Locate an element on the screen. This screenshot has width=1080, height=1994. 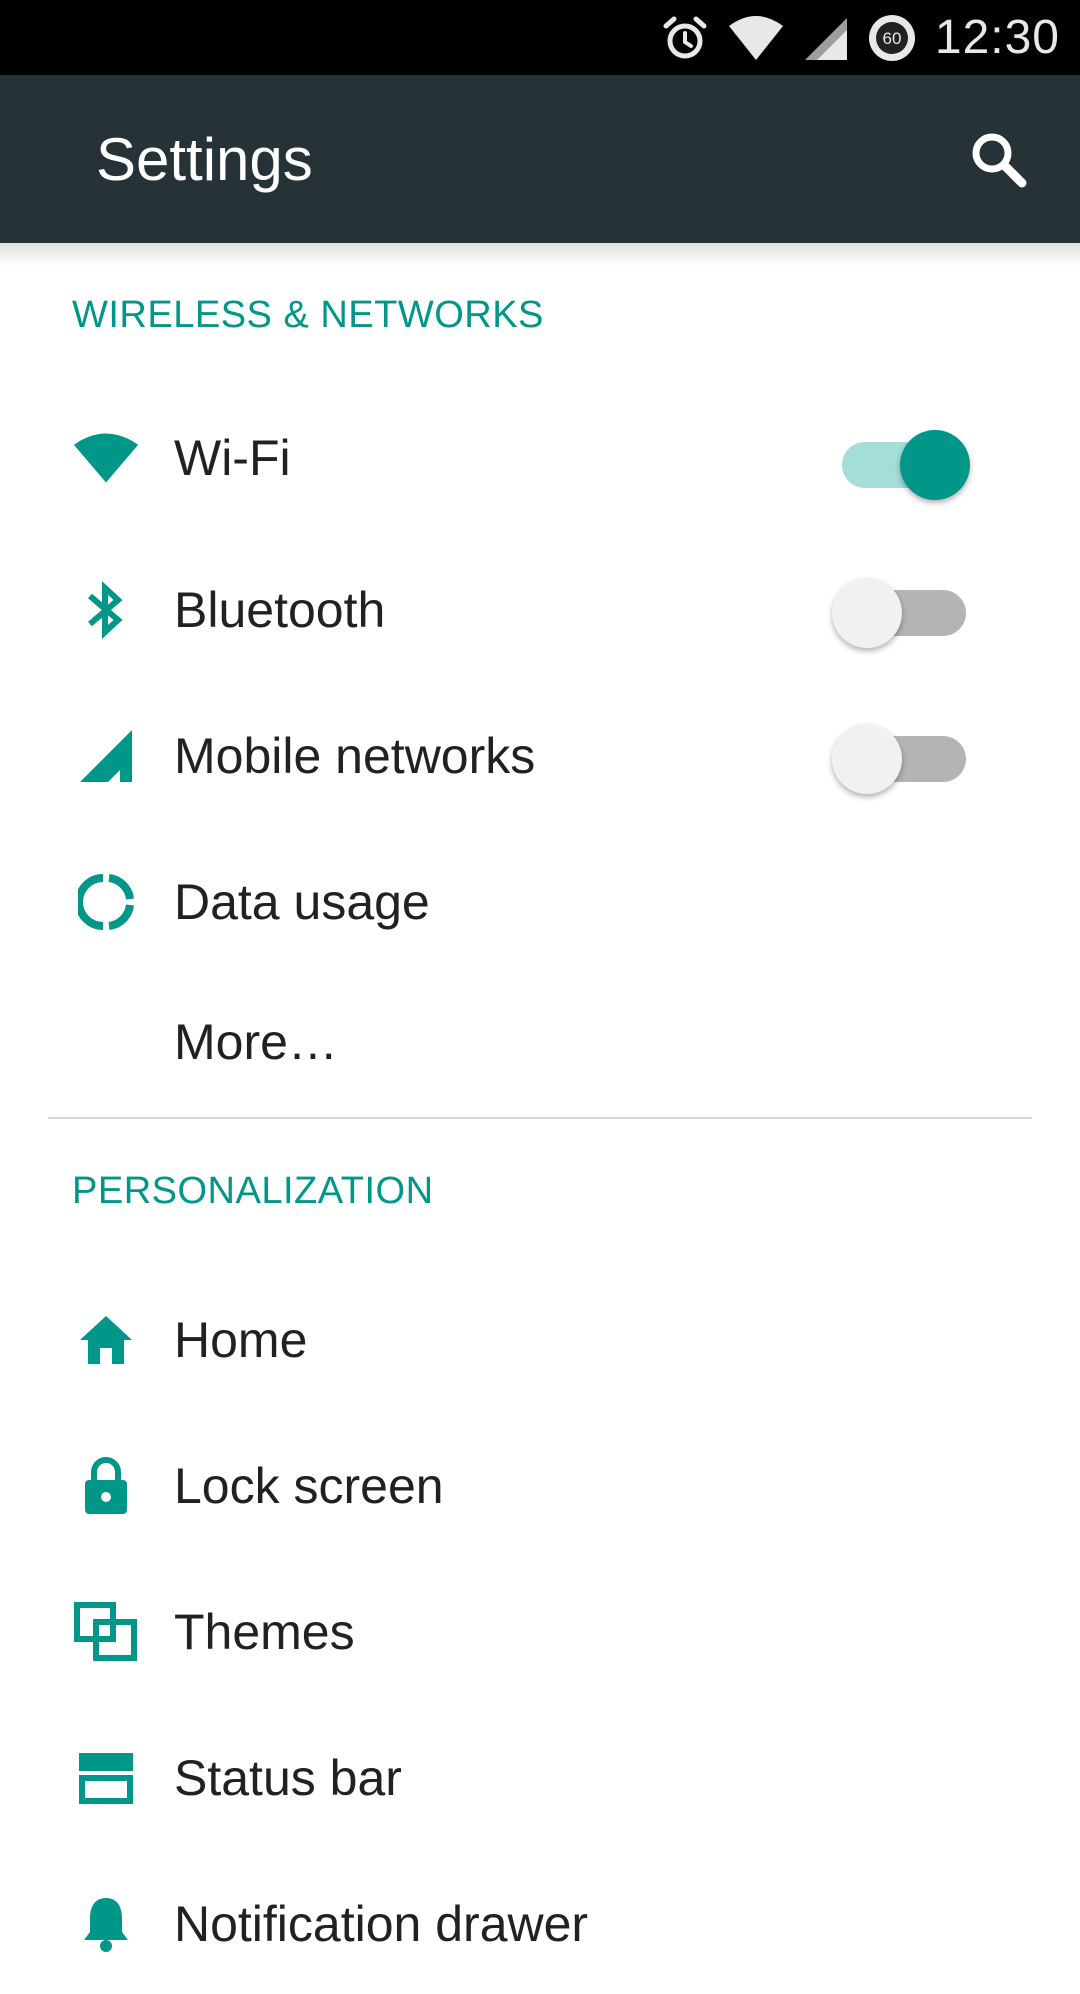
settings-item-themes: Themes is located at coordinates (540, 1632).